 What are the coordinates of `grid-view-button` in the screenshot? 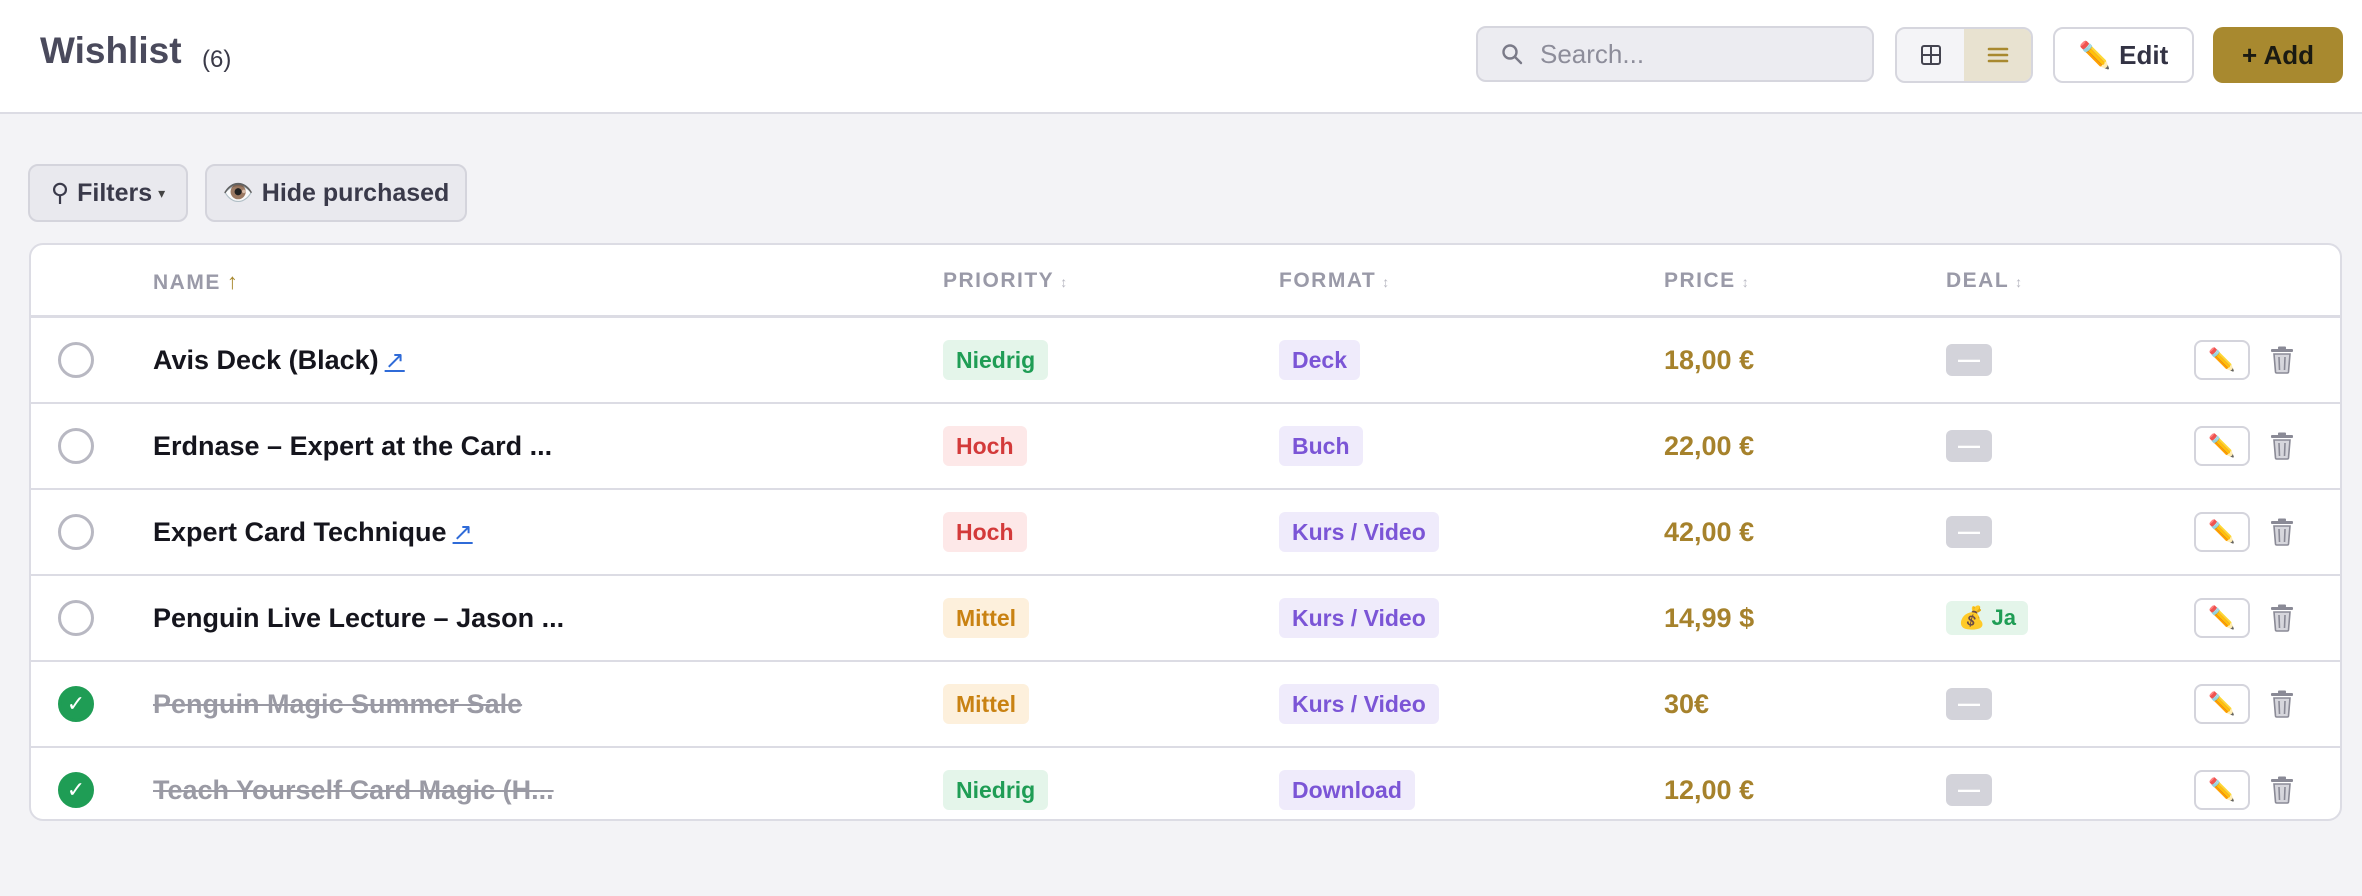 It's located at (1930, 55).